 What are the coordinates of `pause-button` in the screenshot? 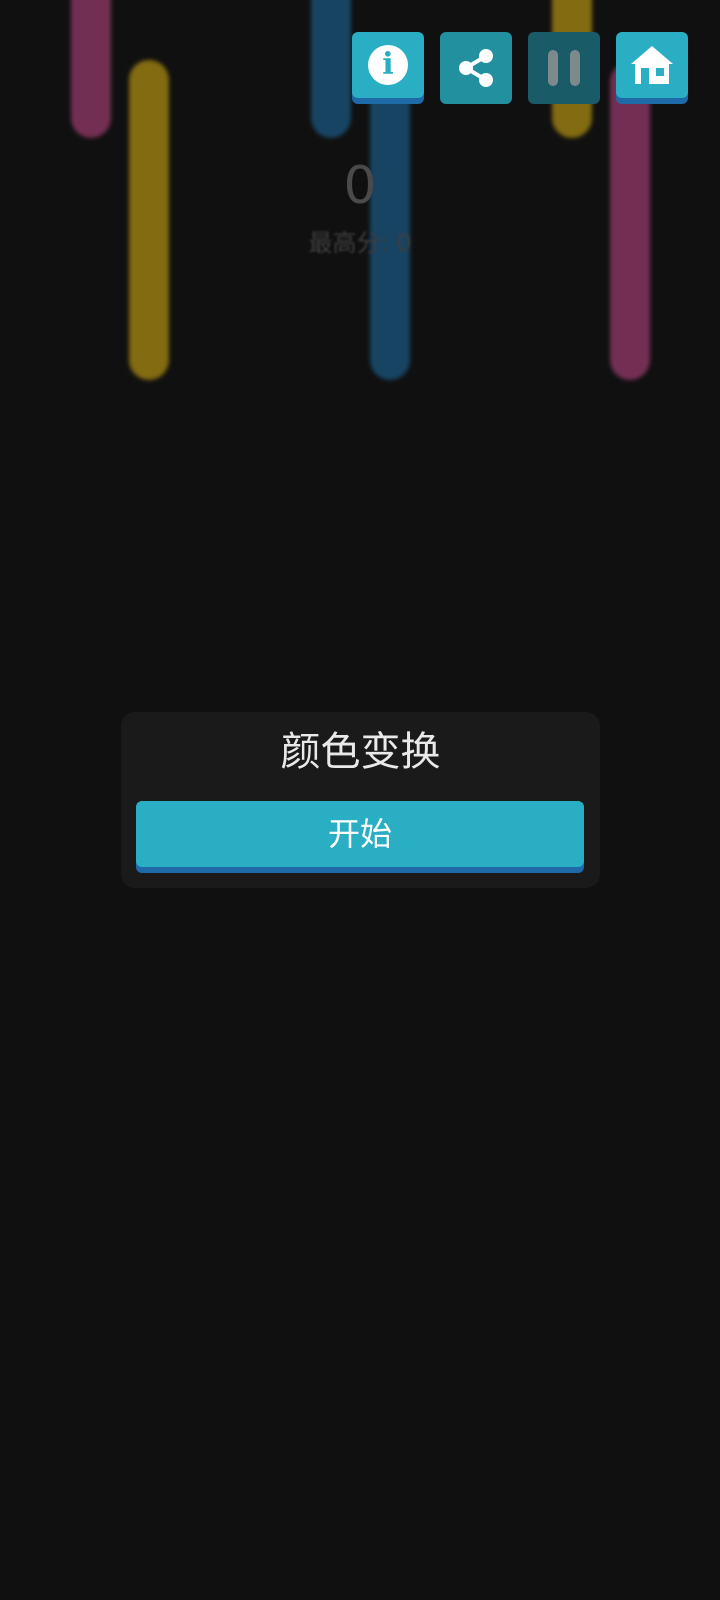 It's located at (564, 68).